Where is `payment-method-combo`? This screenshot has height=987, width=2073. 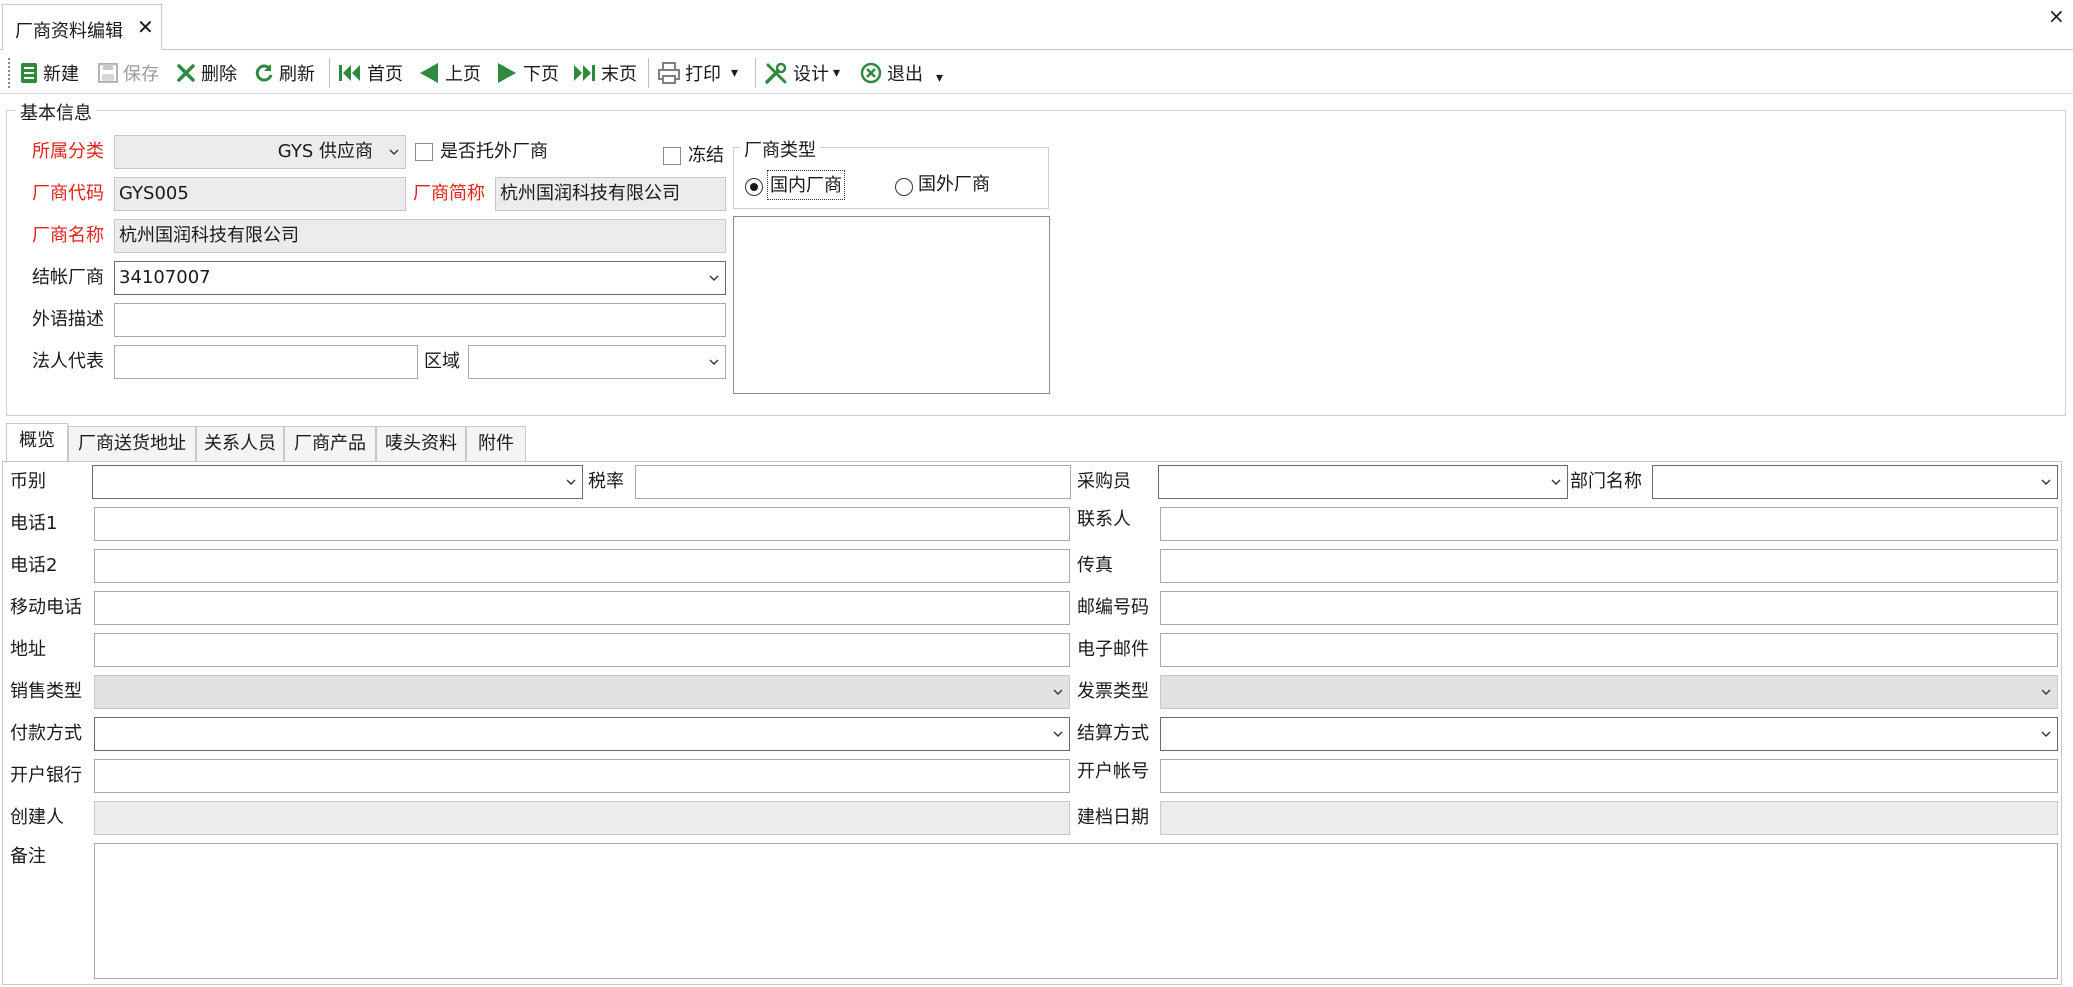 payment-method-combo is located at coordinates (582, 734).